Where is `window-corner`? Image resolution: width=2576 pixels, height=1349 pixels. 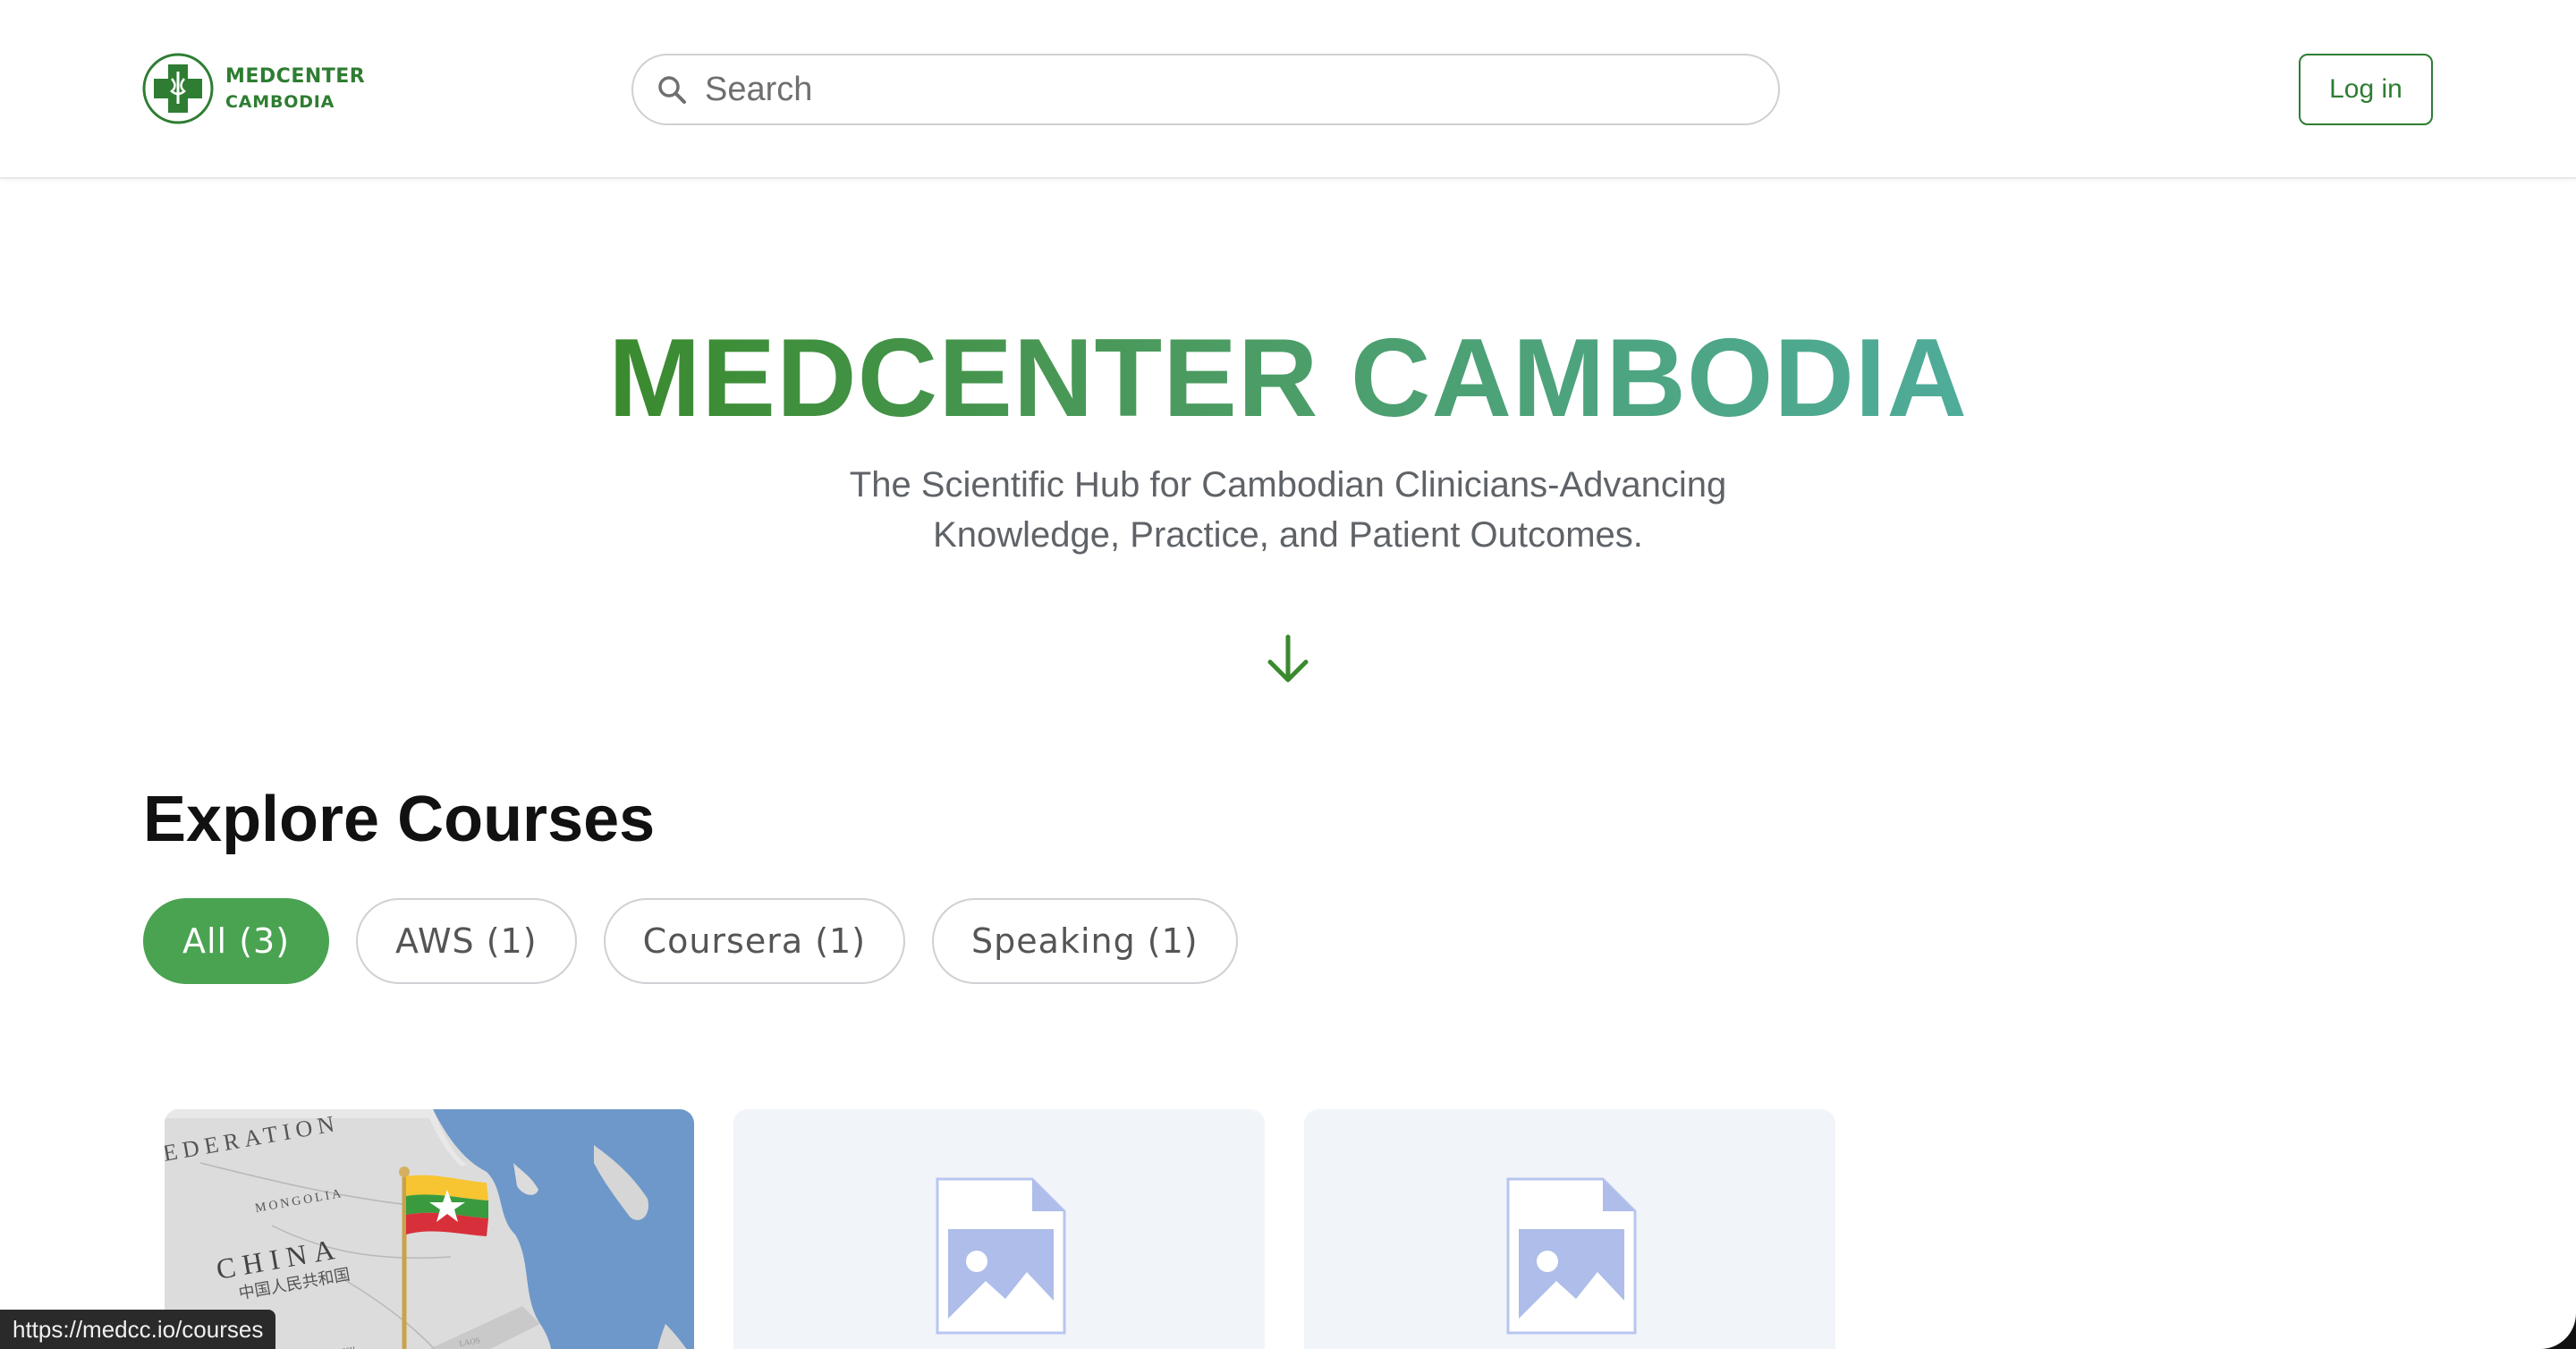
window-corner is located at coordinates (2554, 1315).